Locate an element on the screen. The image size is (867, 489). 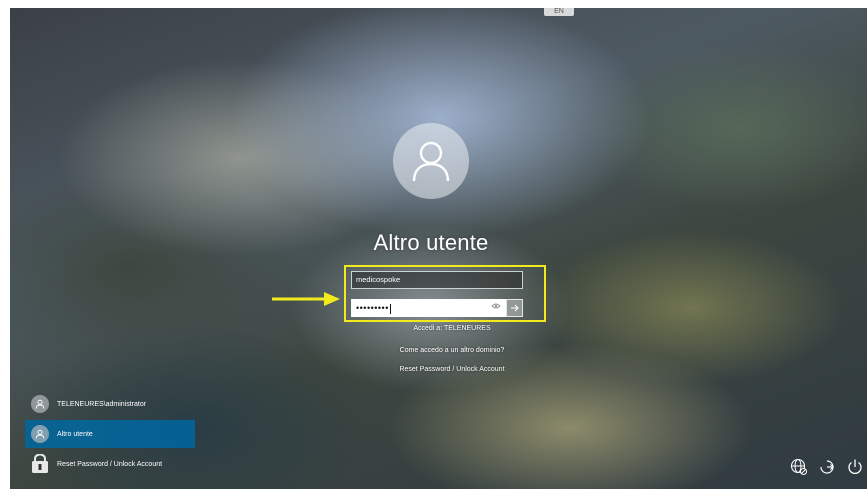
network-icon is located at coordinates (799, 467).